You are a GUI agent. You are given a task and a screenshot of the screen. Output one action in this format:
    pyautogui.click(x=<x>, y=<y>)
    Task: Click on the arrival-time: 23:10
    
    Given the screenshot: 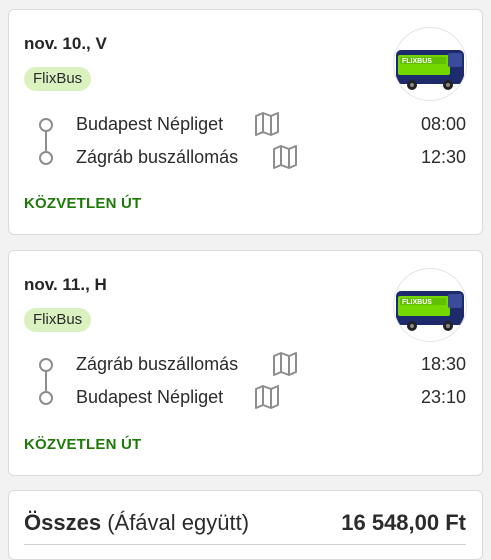 What is the action you would take?
    pyautogui.click(x=443, y=397)
    